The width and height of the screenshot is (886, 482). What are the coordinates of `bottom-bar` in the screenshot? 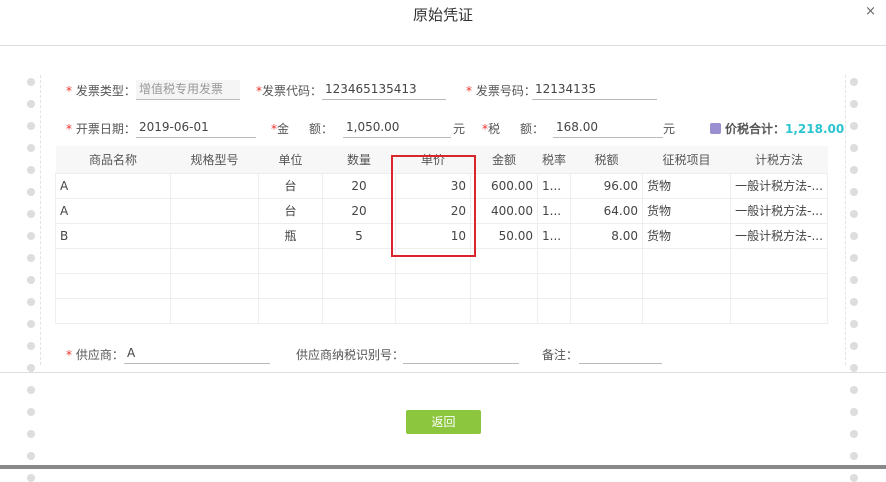 It's located at (443, 467).